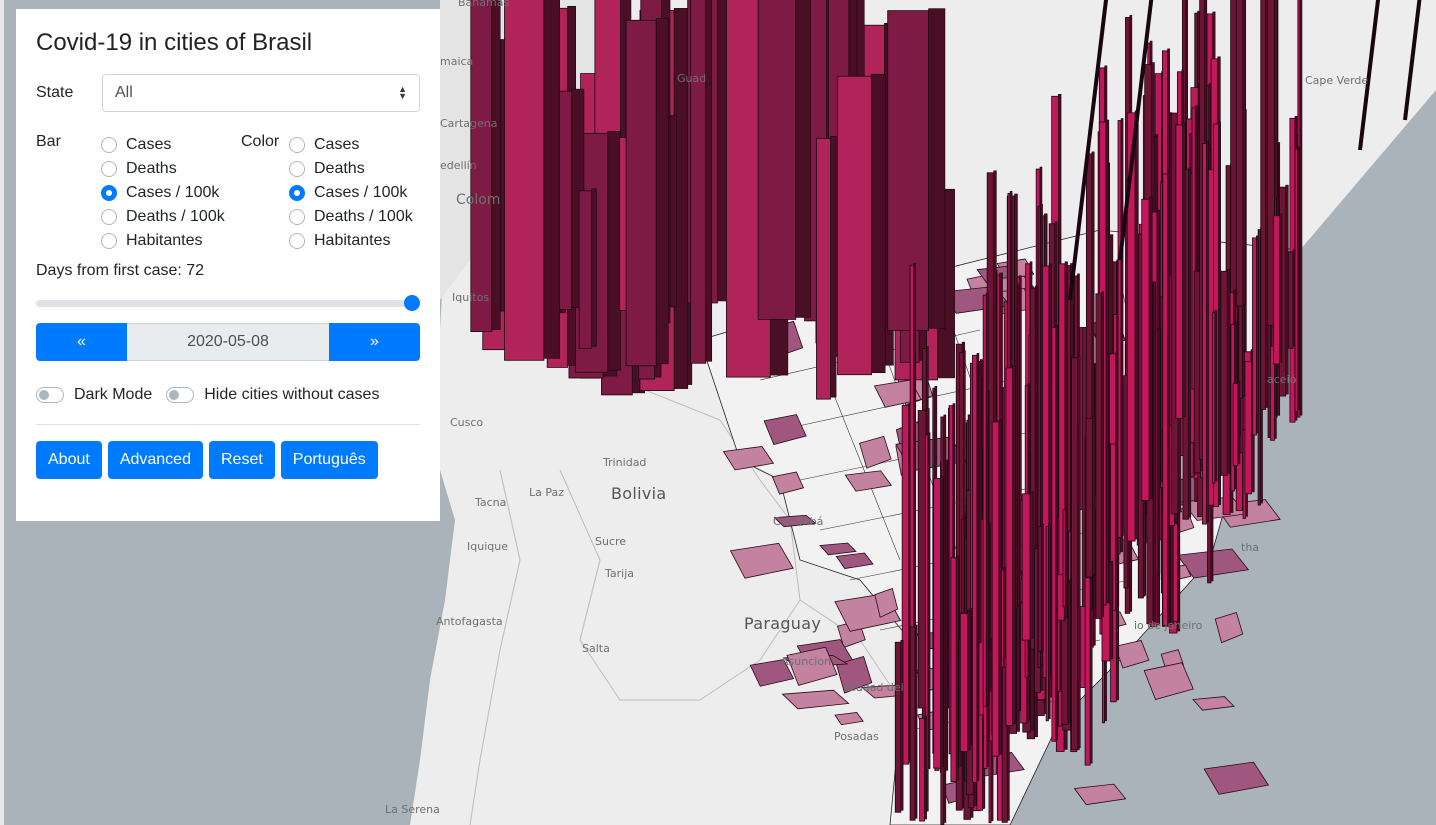 The width and height of the screenshot is (1436, 825). Describe the element at coordinates (856, 736) in the screenshot. I see `map-label-posadas: Posadas` at that location.